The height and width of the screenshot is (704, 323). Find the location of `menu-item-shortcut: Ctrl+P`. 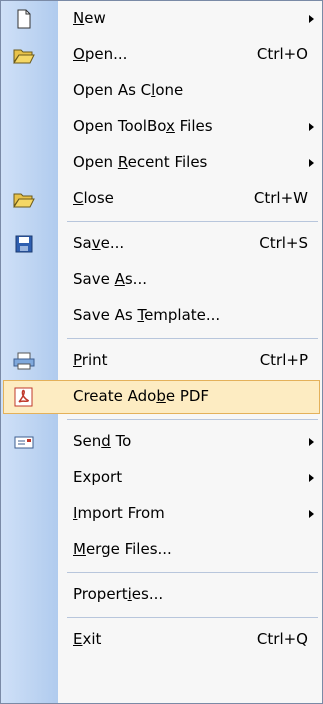

menu-item-shortcut: Ctrl+P is located at coordinates (283, 360).